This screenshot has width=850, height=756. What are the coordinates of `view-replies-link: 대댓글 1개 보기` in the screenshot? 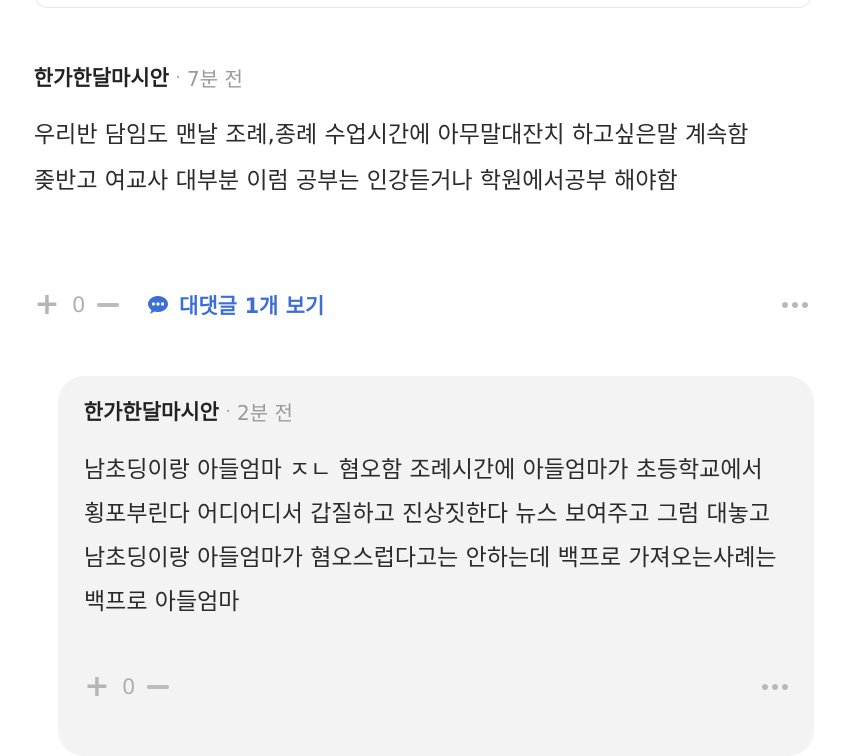 It's located at (236, 305).